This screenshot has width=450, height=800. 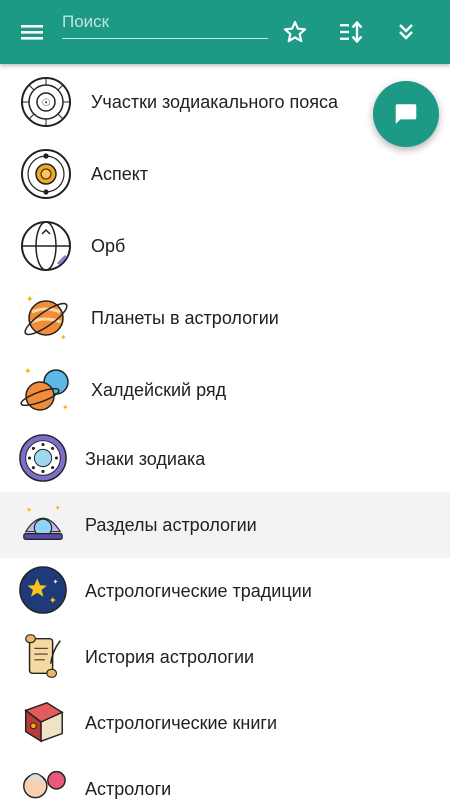 What do you see at coordinates (406, 32) in the screenshot?
I see `double-chevron-down-icon` at bounding box center [406, 32].